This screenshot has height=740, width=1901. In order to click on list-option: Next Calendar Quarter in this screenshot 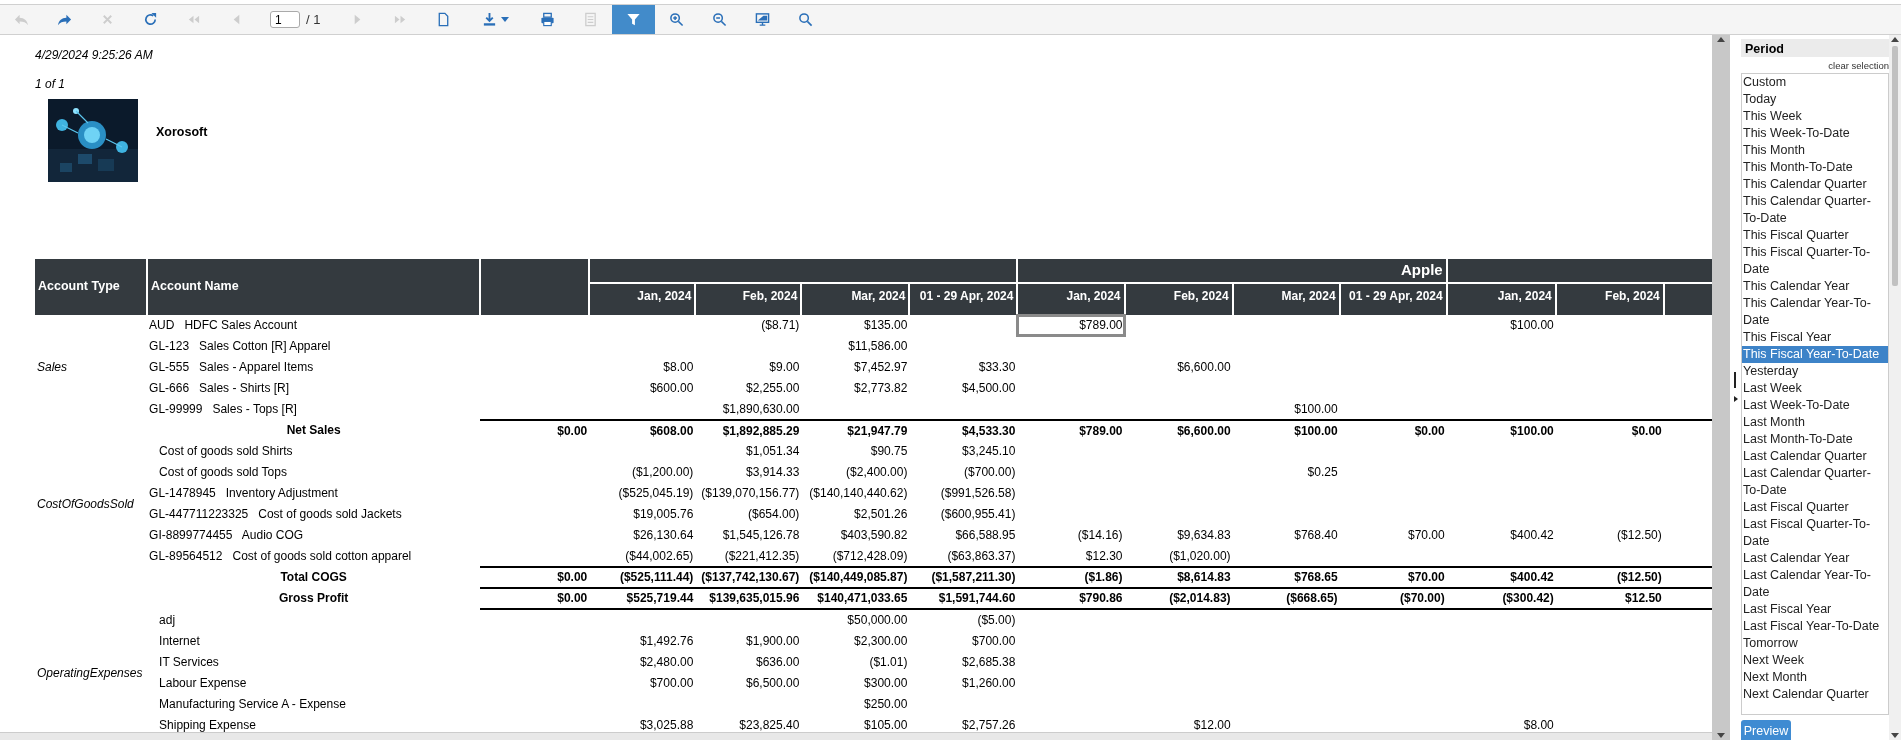, I will do `click(1815, 694)`.